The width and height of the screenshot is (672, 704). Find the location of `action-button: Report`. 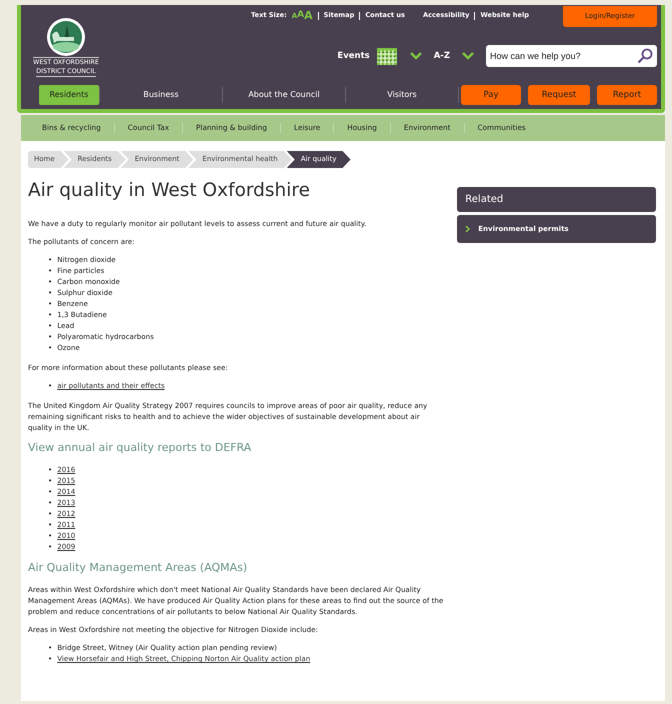

action-button: Report is located at coordinates (627, 95).